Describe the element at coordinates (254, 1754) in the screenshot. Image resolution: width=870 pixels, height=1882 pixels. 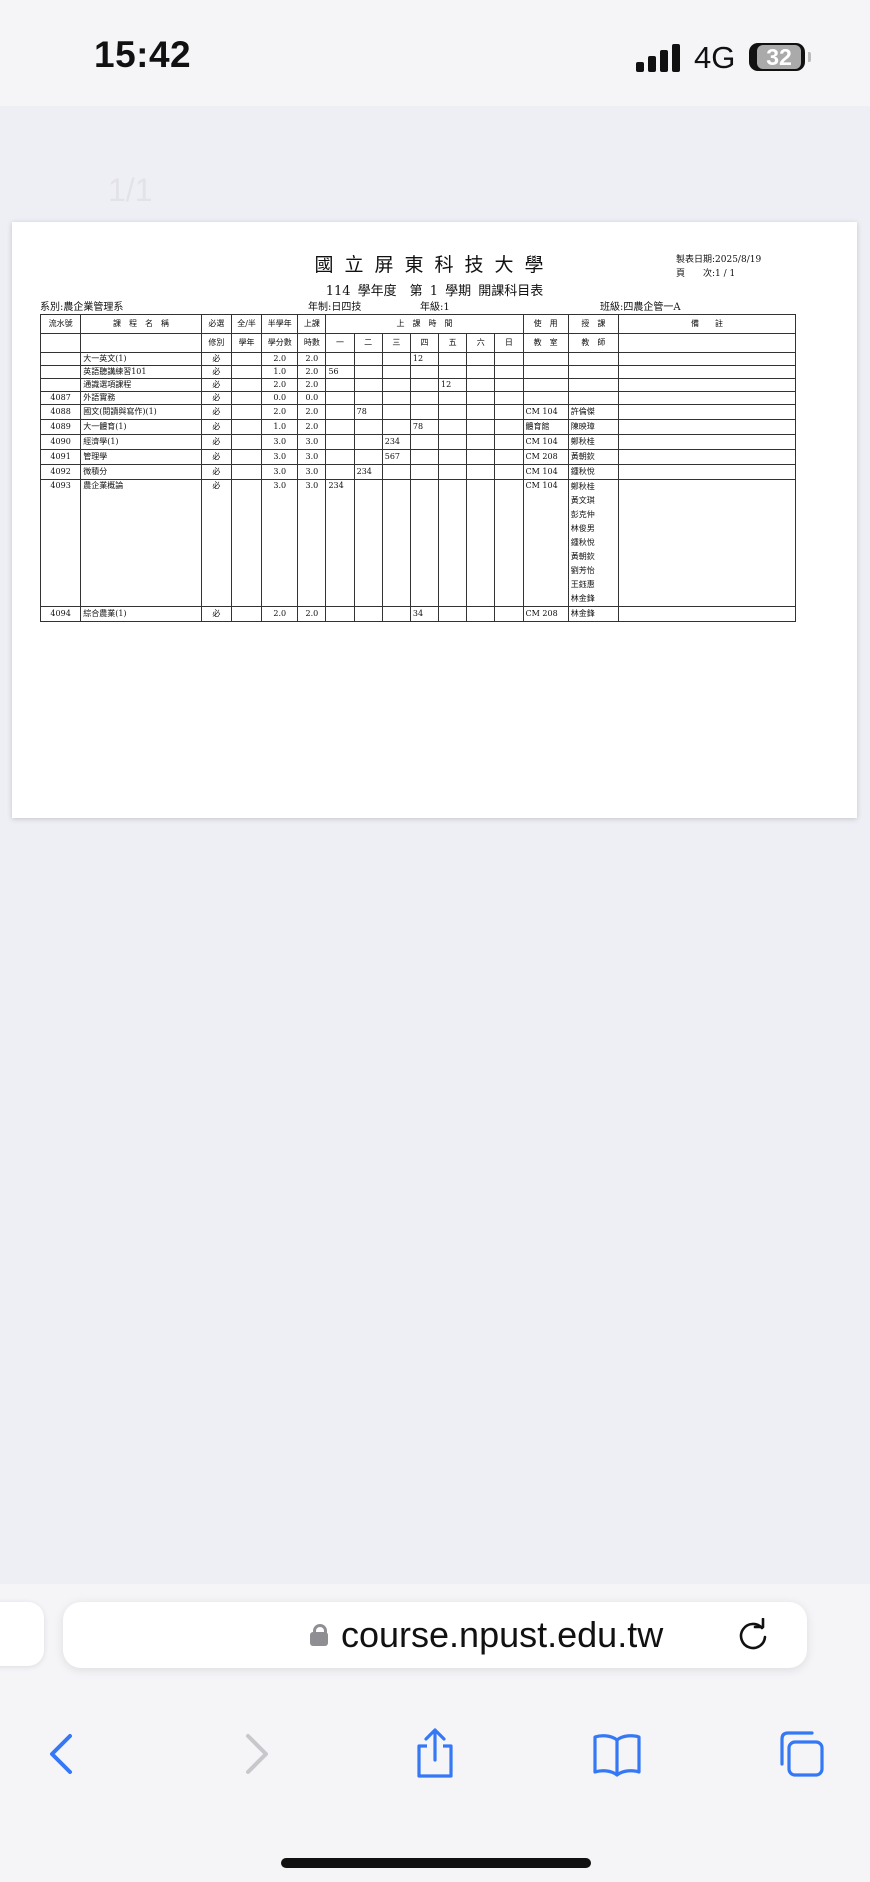
I see `forward-button-icon` at that location.